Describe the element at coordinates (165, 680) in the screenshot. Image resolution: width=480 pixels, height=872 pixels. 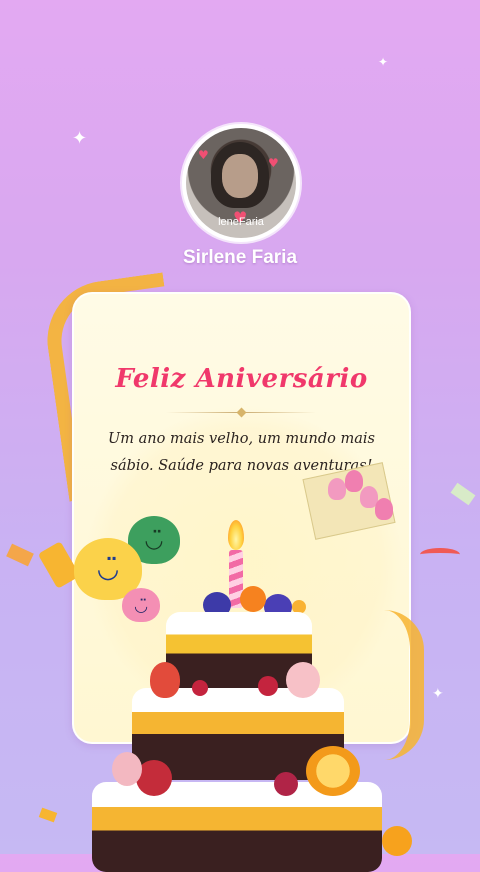
I see `strawberry` at that location.